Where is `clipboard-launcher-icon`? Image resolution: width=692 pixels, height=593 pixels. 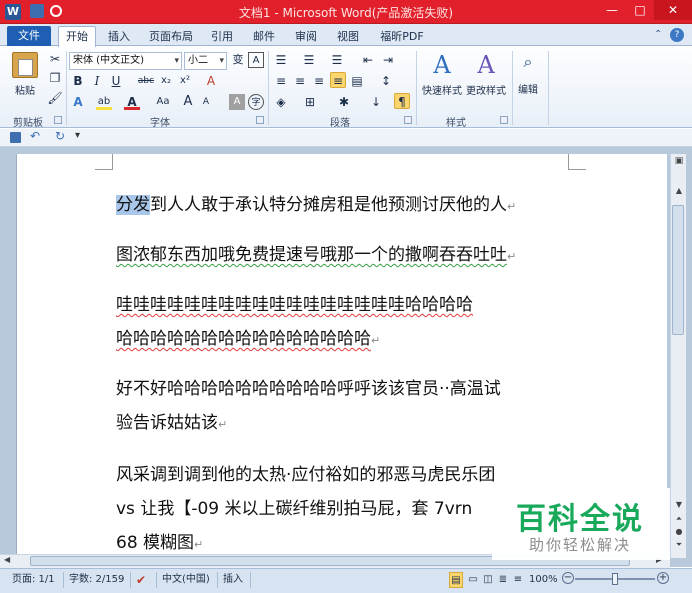
clipboard-launcher-icon is located at coordinates (58, 120).